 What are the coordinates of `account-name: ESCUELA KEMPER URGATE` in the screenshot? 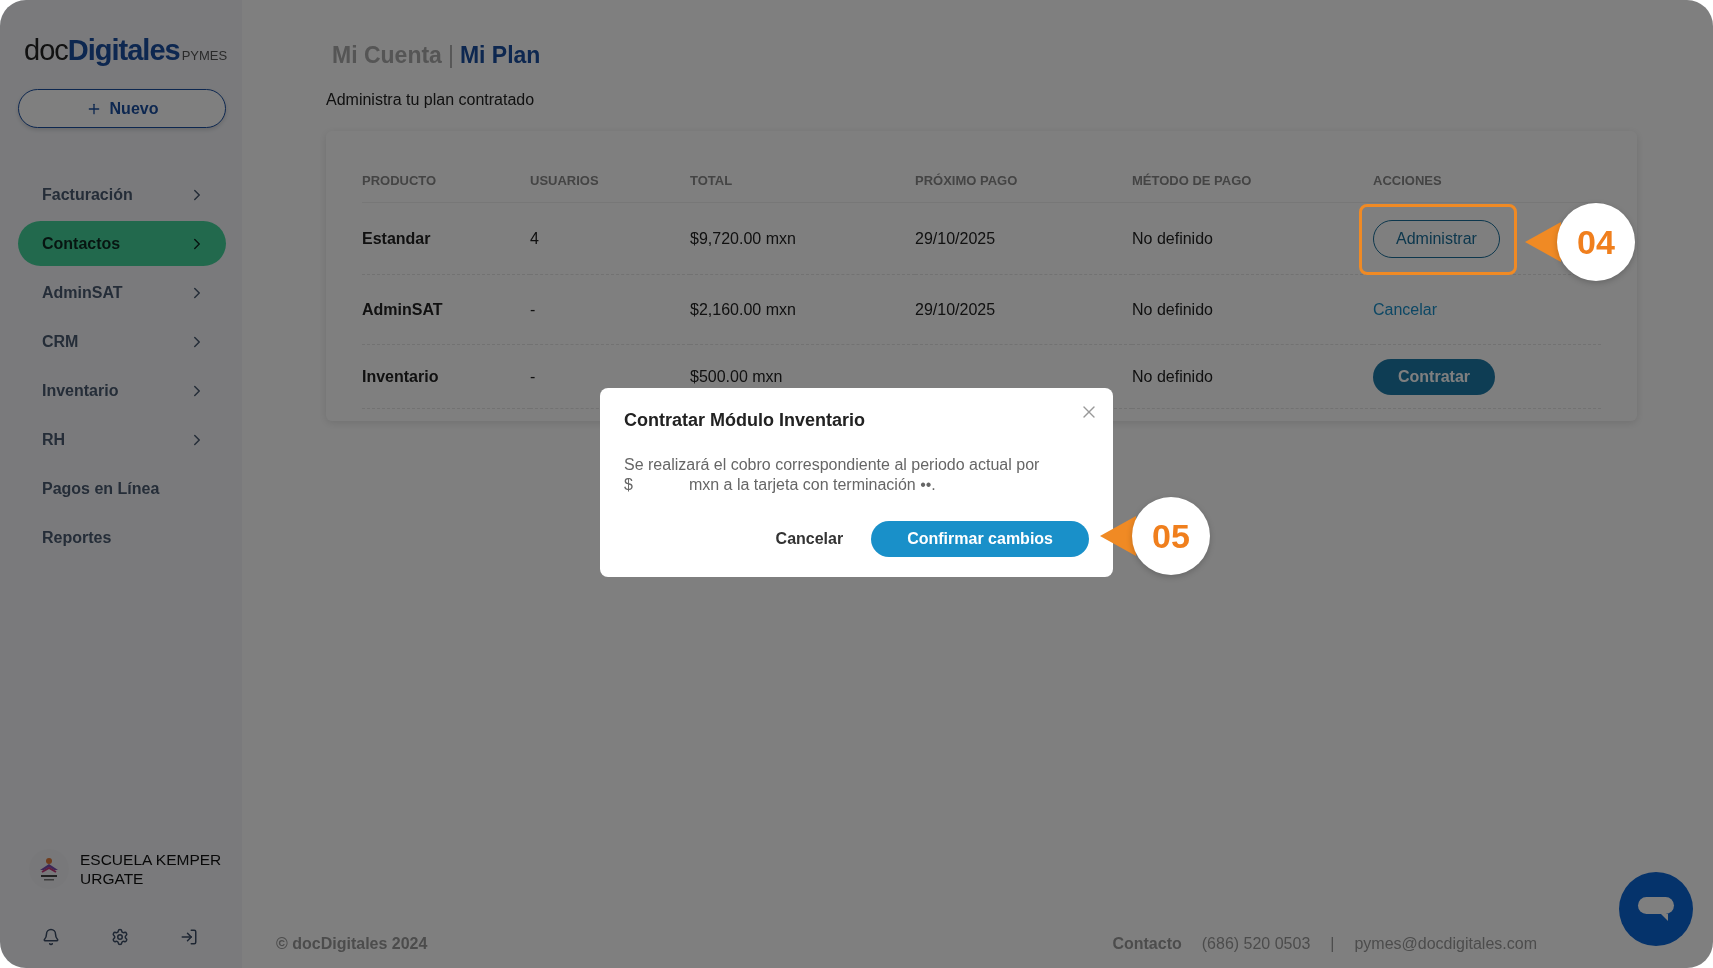 It's located at (151, 869).